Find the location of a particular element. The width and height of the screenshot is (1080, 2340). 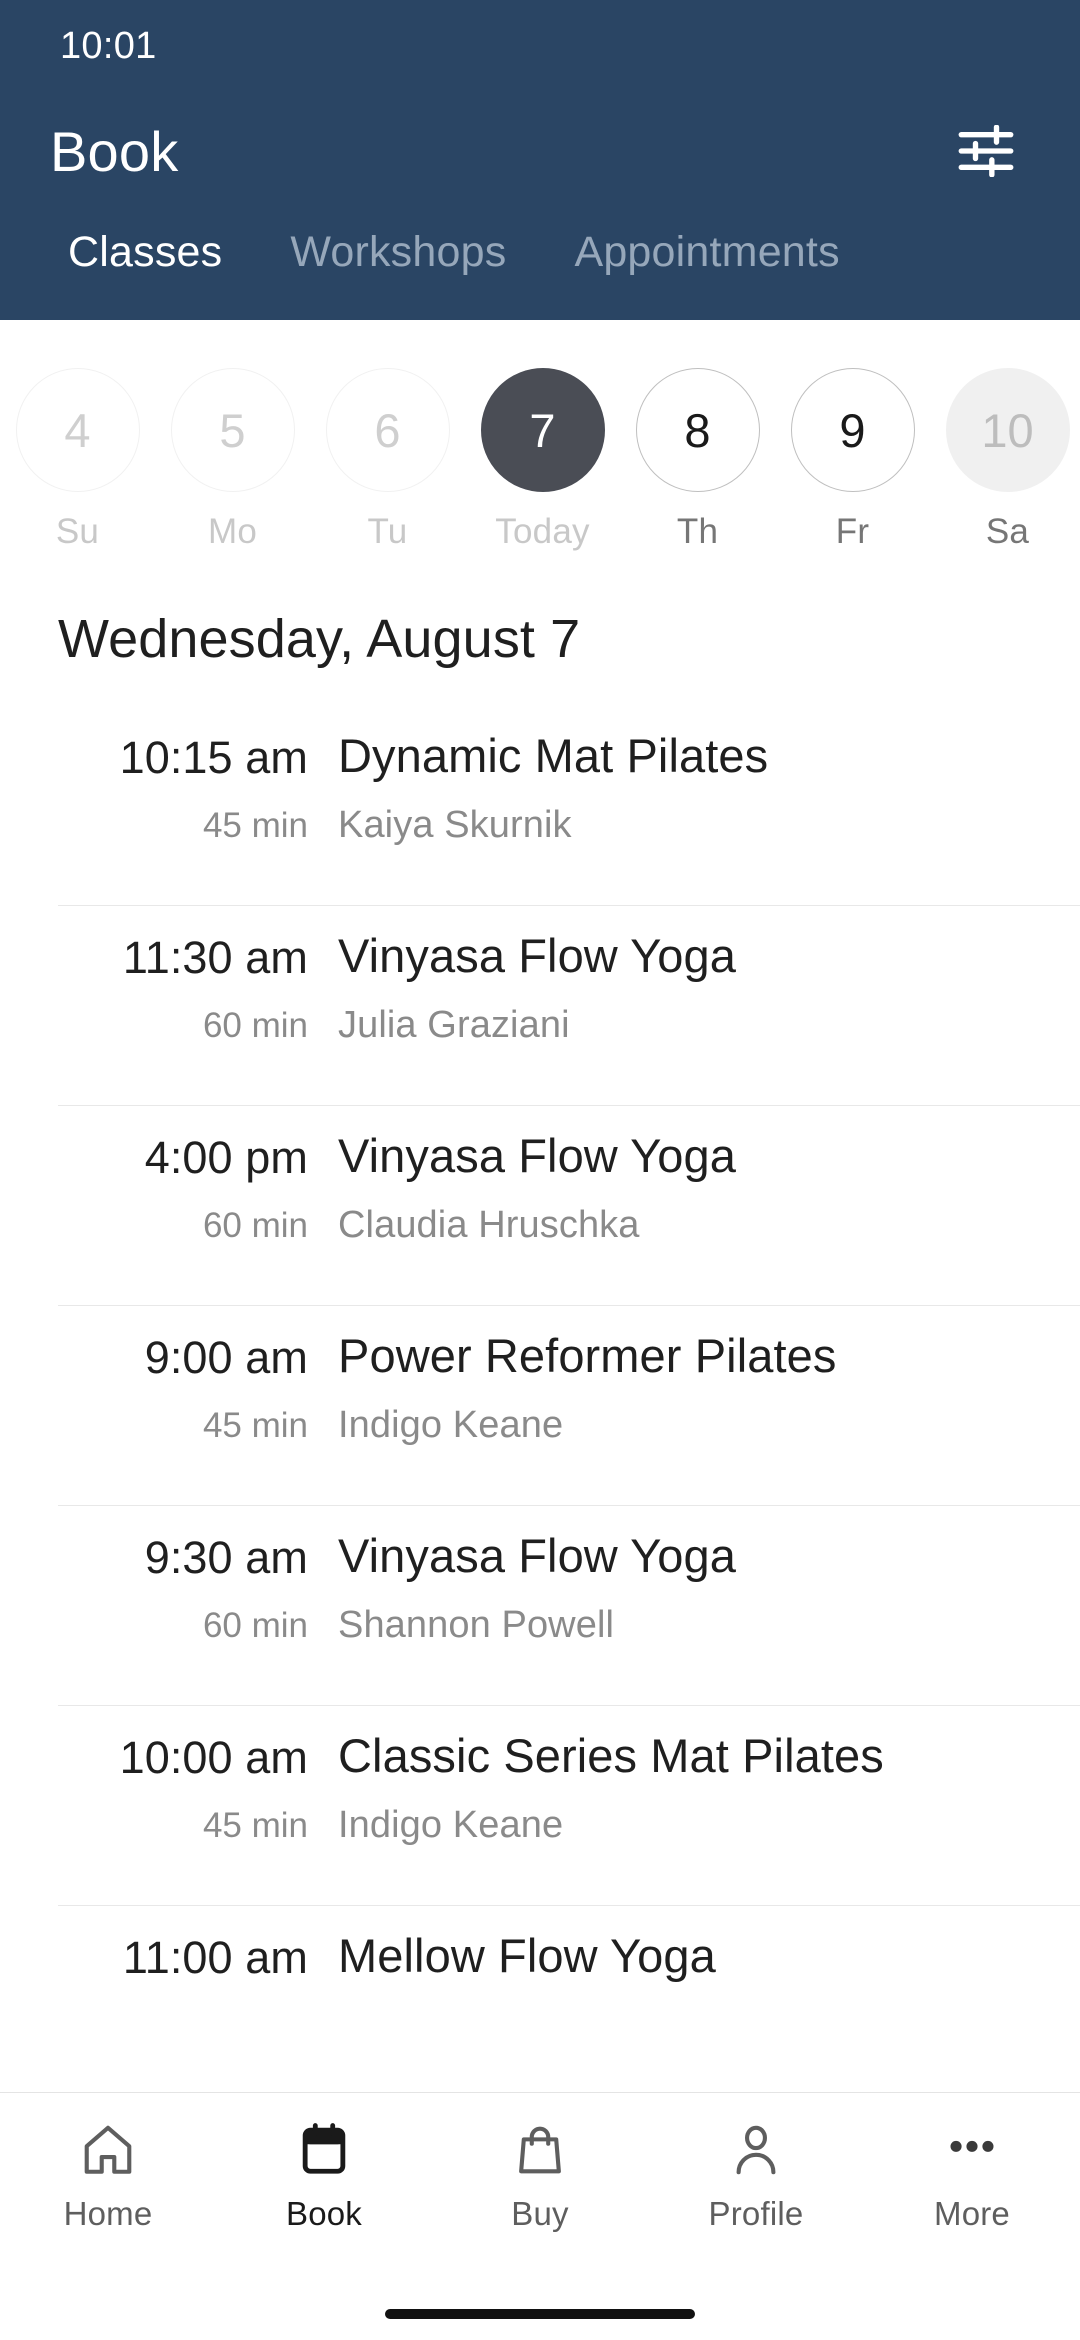

date-weekday: Sa is located at coordinates (1007, 531).